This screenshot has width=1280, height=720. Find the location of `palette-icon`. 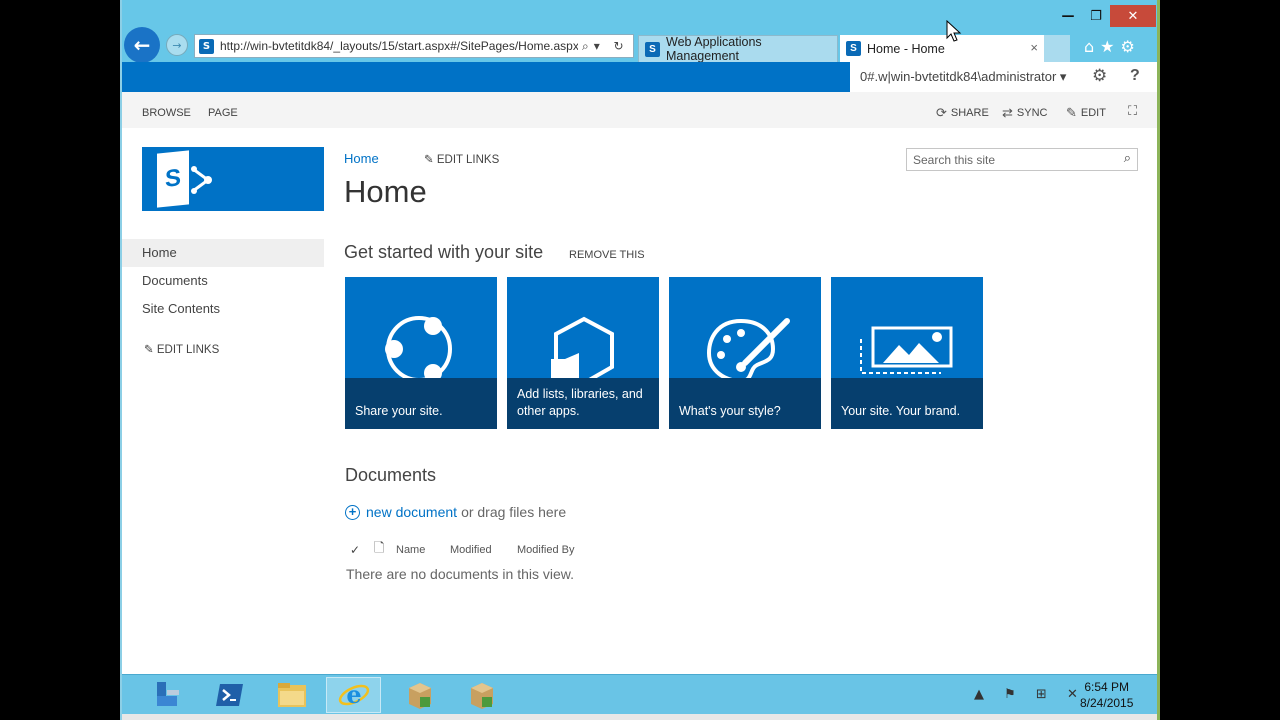

palette-icon is located at coordinates (748, 348).